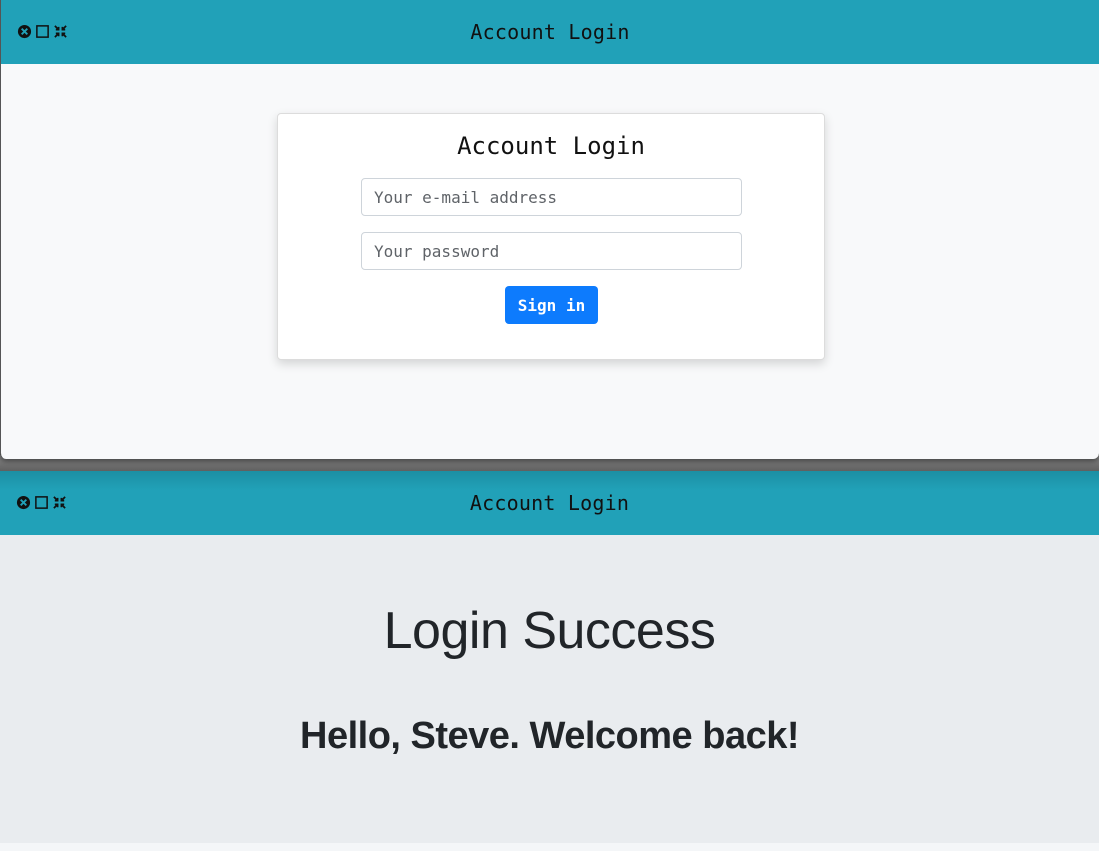 Image resolution: width=1099 pixels, height=851 pixels. What do you see at coordinates (551, 305) in the screenshot?
I see `sign-in-button: Sign in` at bounding box center [551, 305].